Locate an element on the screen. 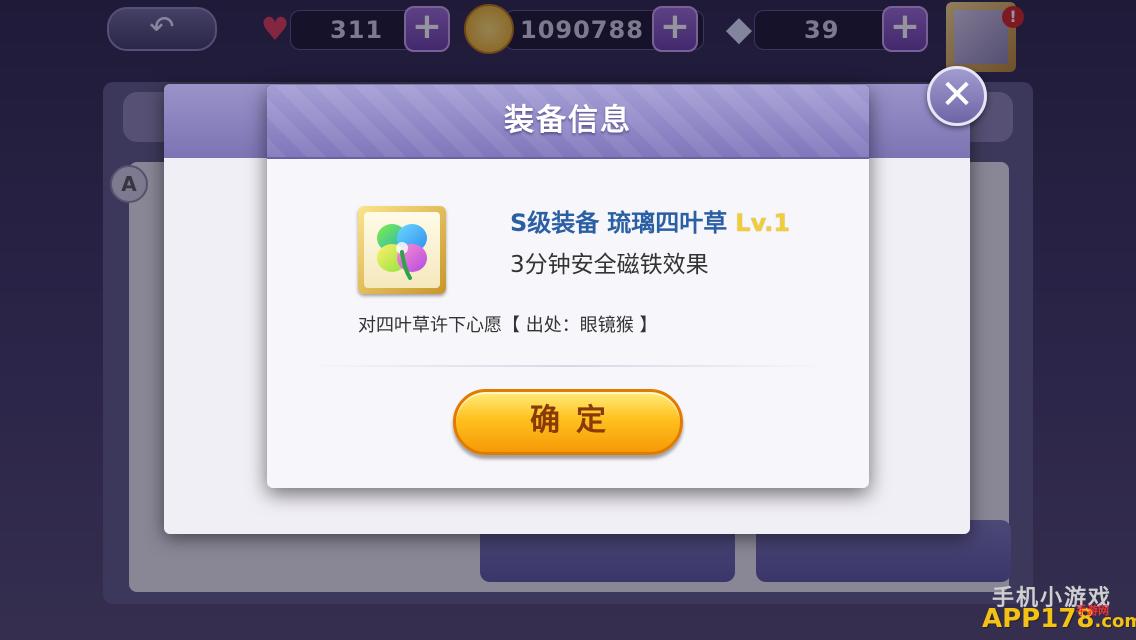 The width and height of the screenshot is (1136, 640). divider is located at coordinates (568, 366).